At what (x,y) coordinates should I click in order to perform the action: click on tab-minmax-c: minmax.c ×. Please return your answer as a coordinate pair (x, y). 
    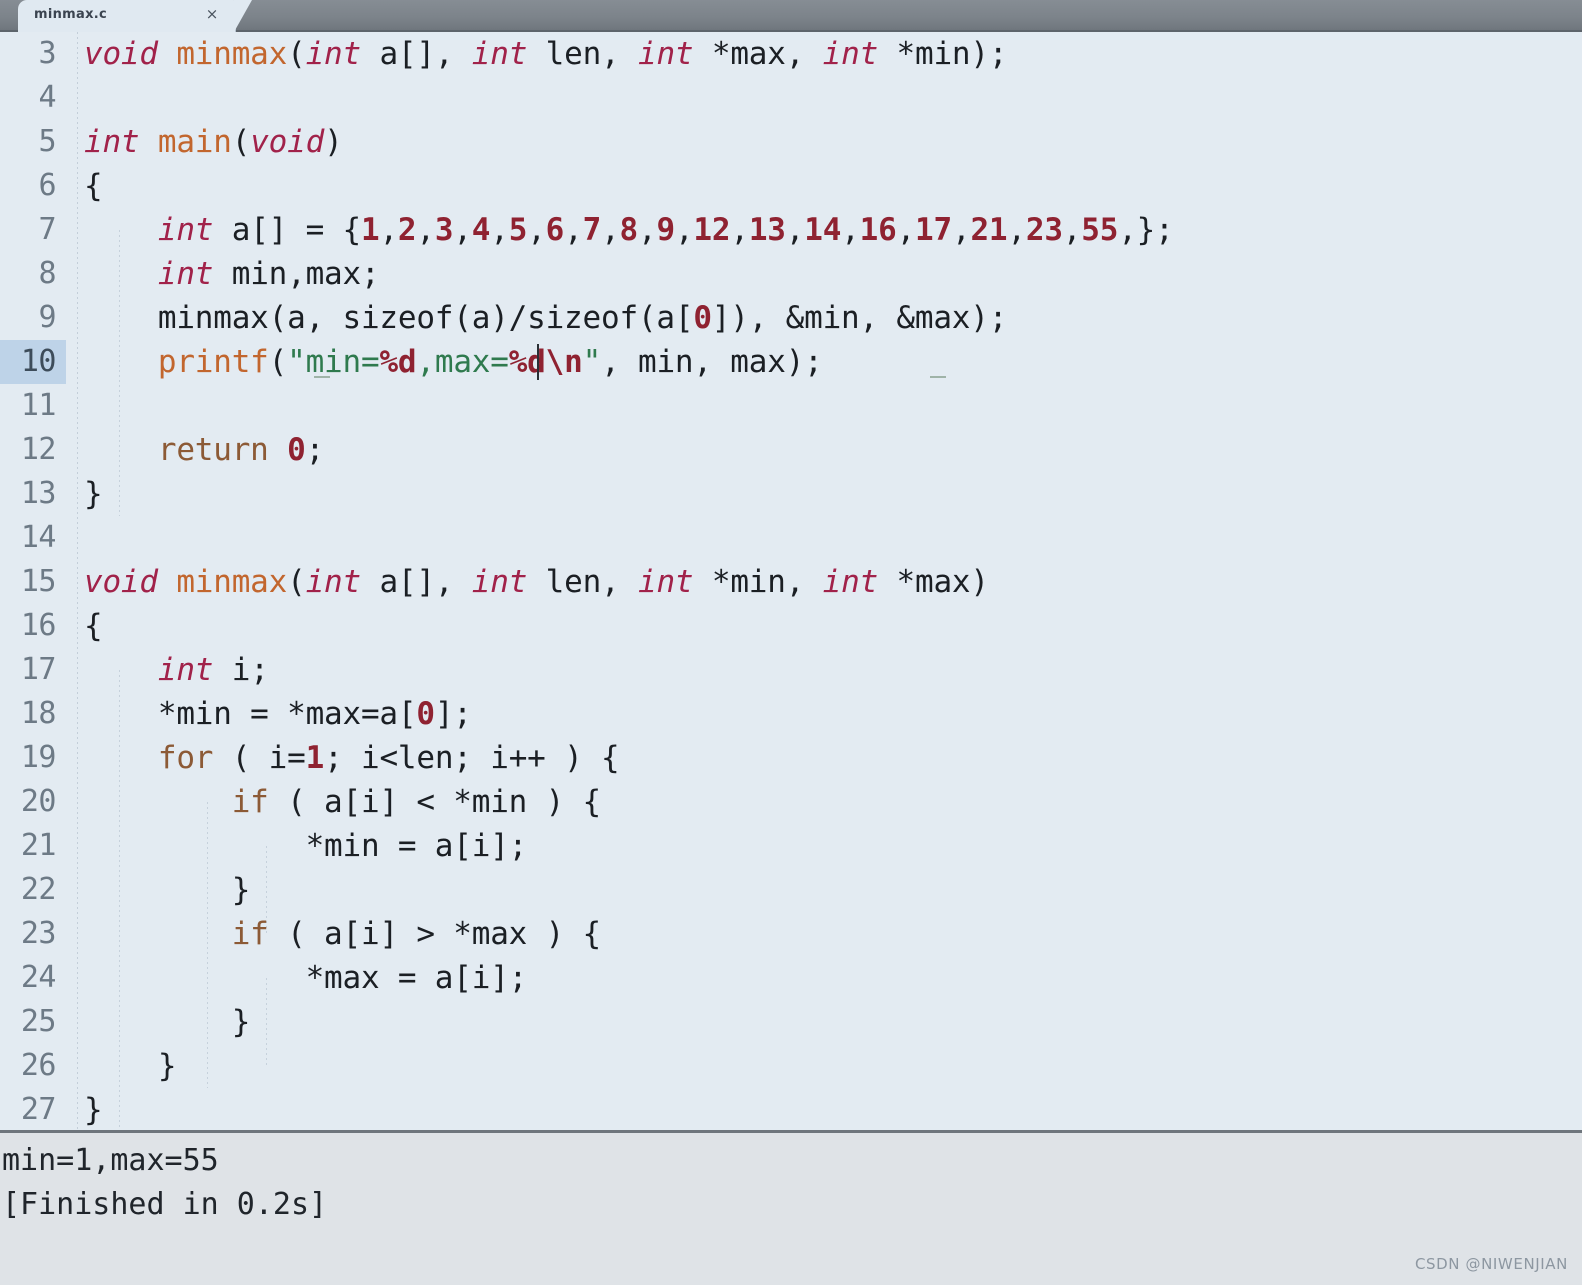
    Looking at the image, I should click on (135, 16).